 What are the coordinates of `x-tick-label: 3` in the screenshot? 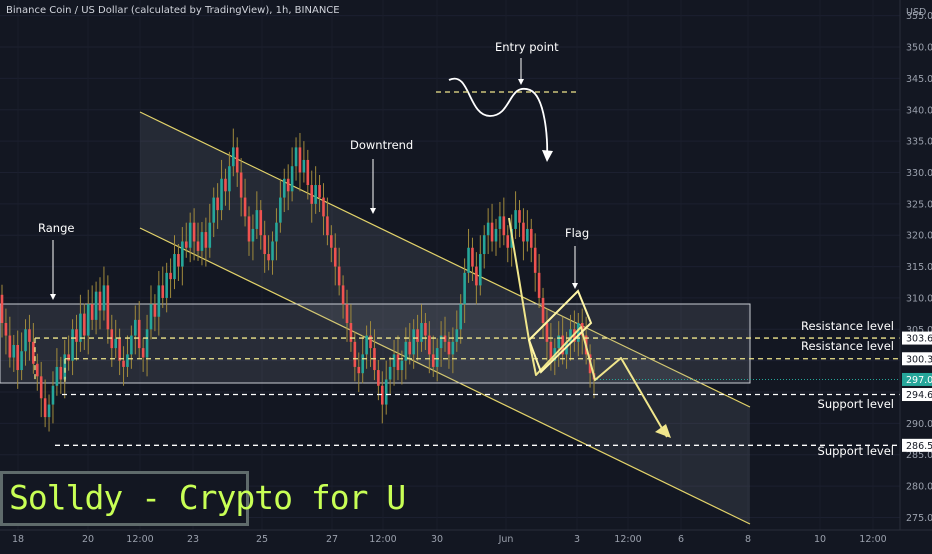 It's located at (577, 539).